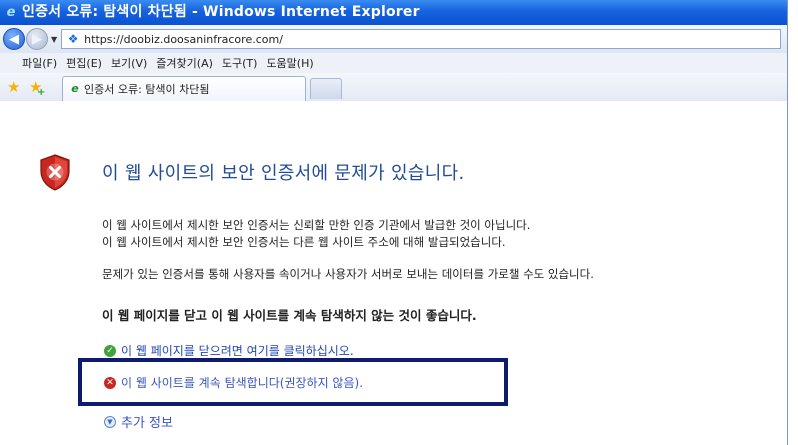 The height and width of the screenshot is (445, 798). What do you see at coordinates (75, 88) in the screenshot?
I see `tab-page-icon: e` at bounding box center [75, 88].